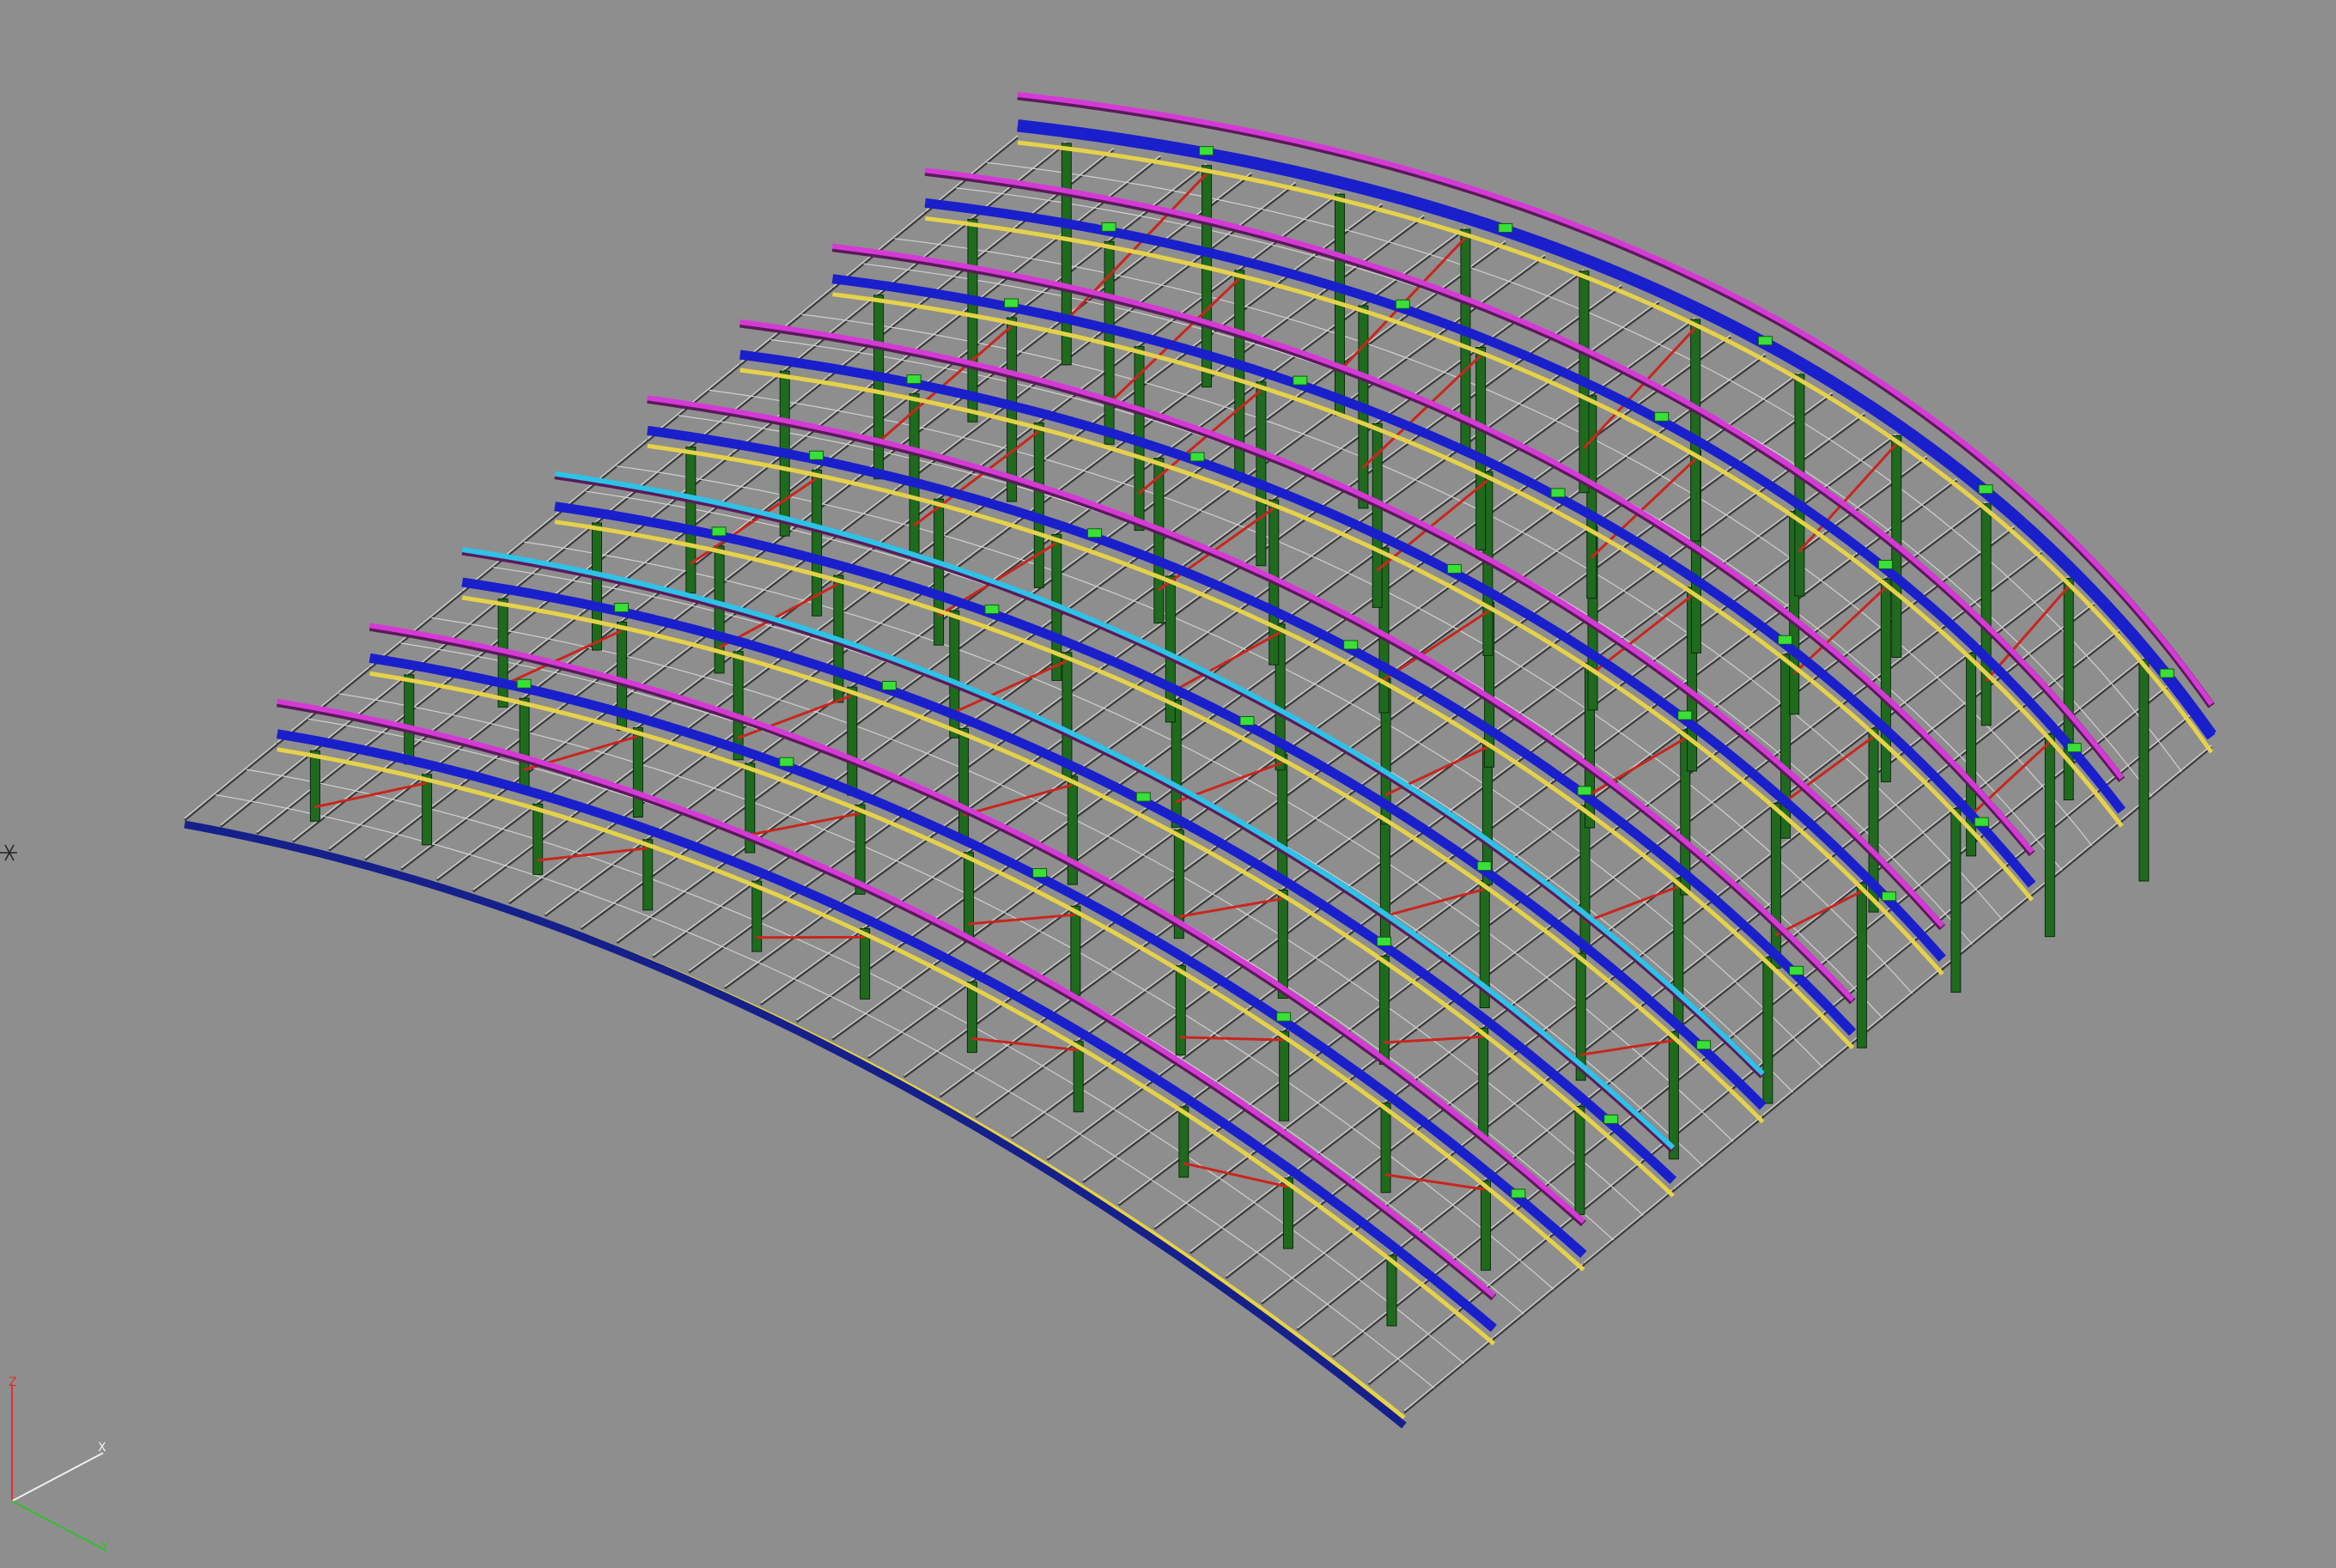  Describe the element at coordinates (57, 1477) in the screenshot. I see `x-axis-line` at that location.